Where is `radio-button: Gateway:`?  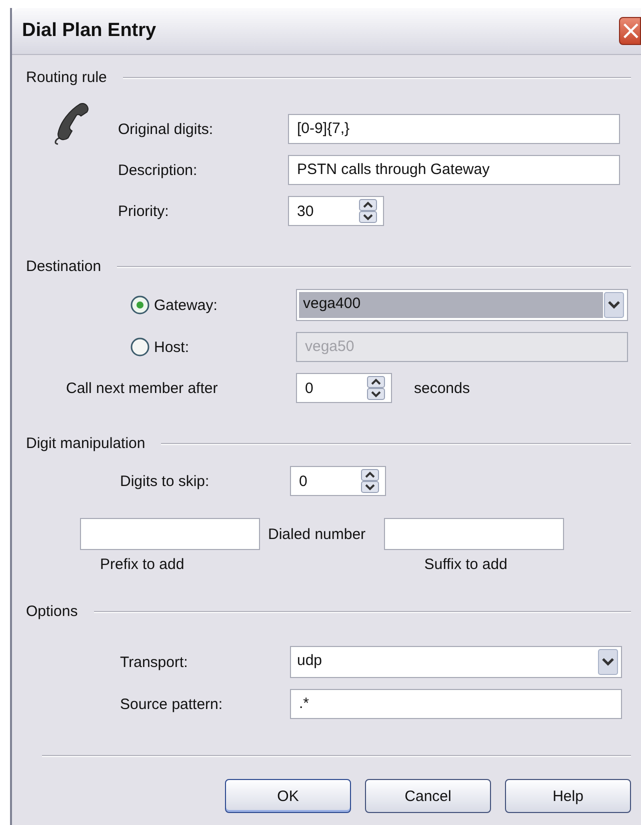
radio-button: Gateway: is located at coordinates (181, 305).